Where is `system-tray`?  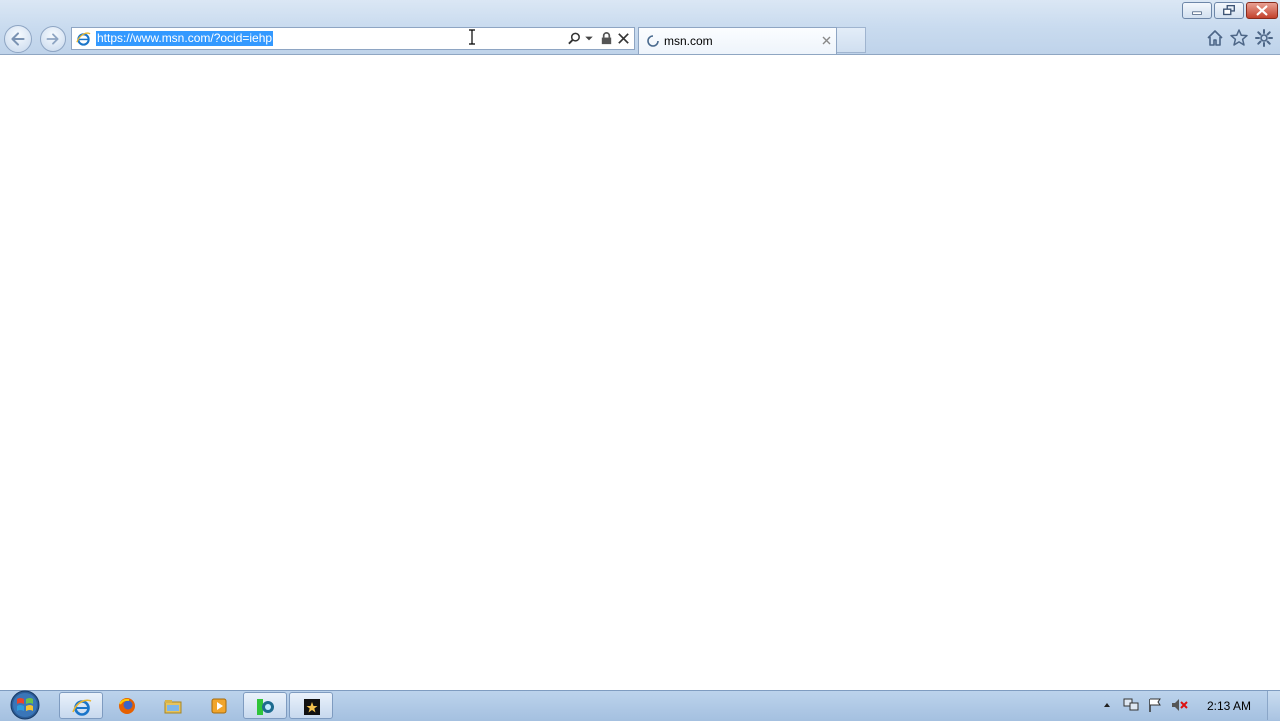
system-tray is located at coordinates (1188, 705).